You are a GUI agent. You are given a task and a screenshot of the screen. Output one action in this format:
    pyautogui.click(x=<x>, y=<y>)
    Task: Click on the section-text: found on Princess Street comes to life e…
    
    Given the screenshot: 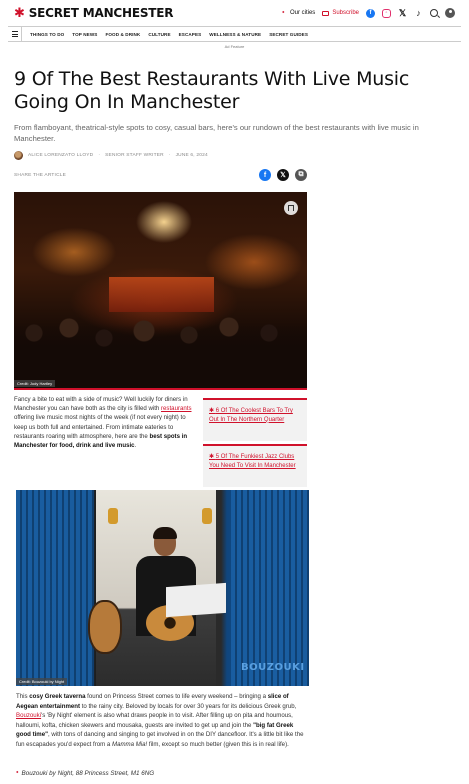 What is the action you would take?
    pyautogui.click(x=176, y=696)
    